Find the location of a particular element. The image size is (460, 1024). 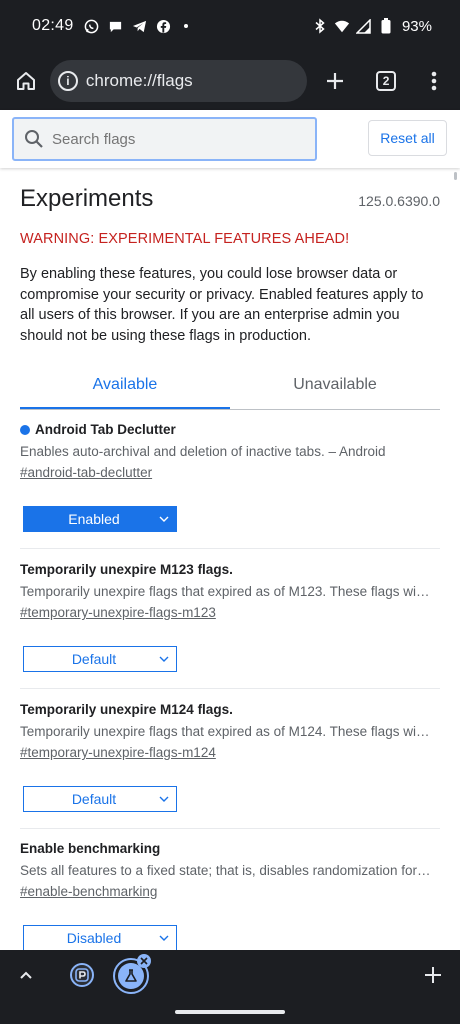

gesture-handle is located at coordinates (230, 1012).